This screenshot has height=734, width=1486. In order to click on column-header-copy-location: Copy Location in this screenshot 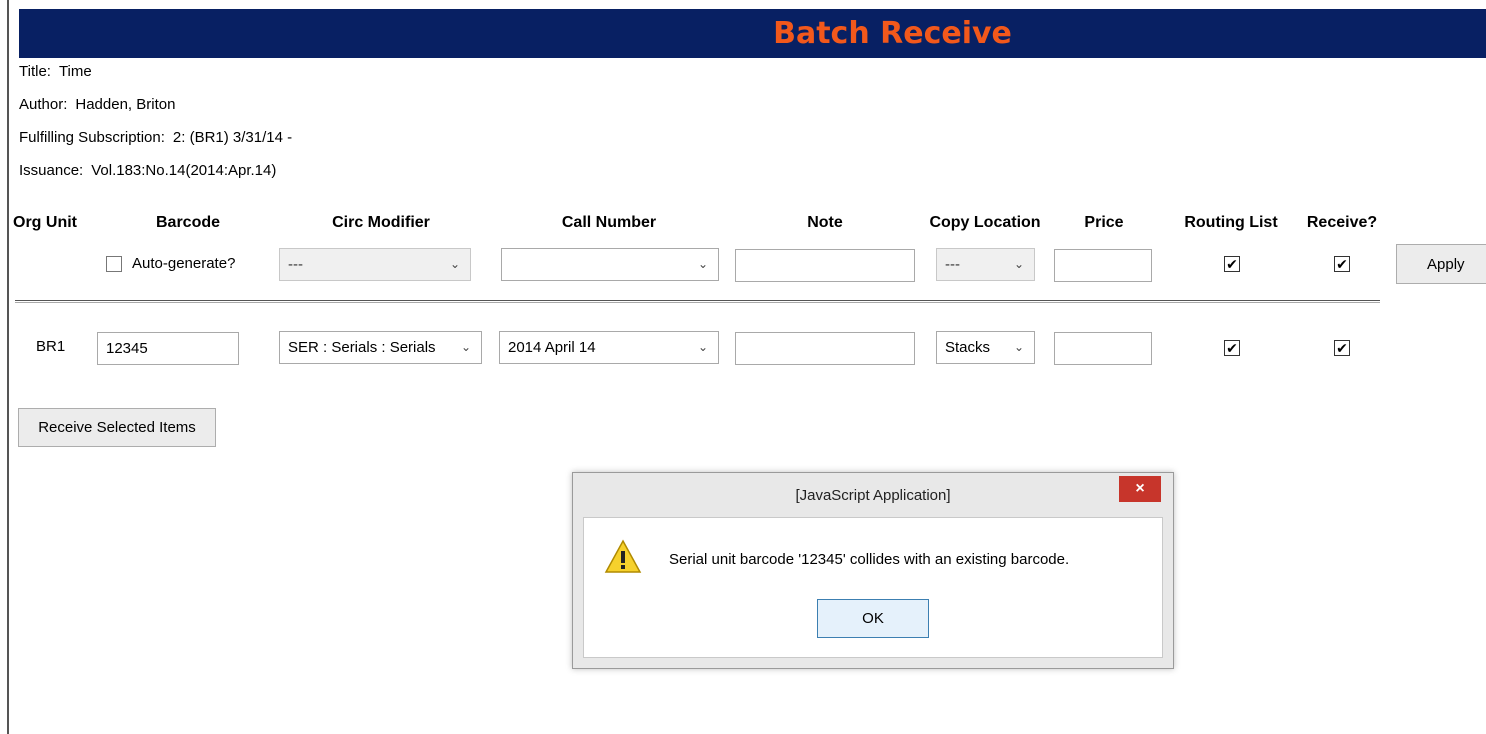, I will do `click(985, 222)`.